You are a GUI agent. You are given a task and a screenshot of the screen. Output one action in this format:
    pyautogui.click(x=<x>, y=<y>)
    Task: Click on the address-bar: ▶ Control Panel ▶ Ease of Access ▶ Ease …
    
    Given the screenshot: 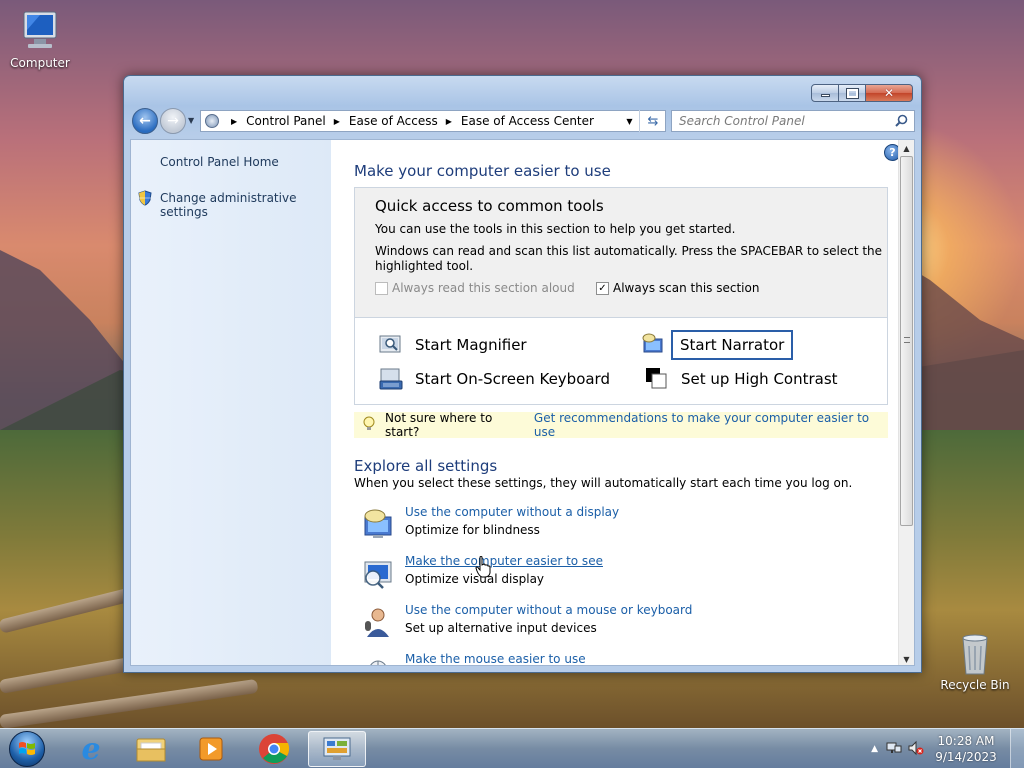 What is the action you would take?
    pyautogui.click(x=433, y=121)
    